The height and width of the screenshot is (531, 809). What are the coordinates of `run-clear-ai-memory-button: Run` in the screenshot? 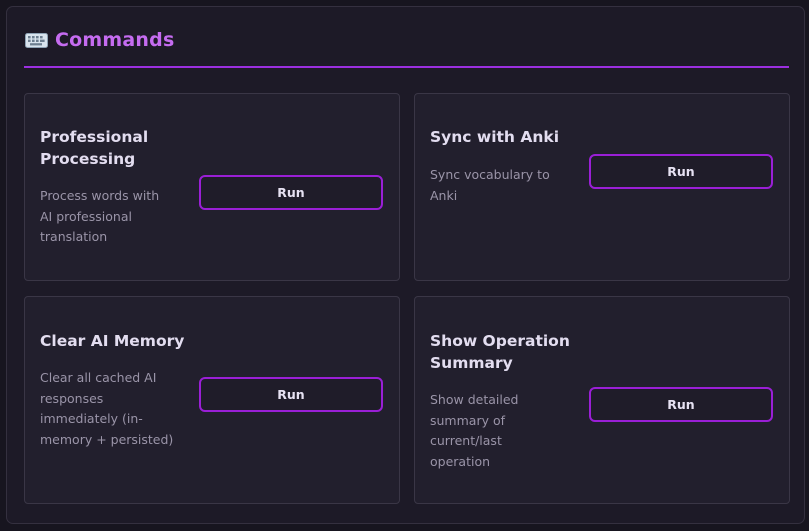 It's located at (291, 394).